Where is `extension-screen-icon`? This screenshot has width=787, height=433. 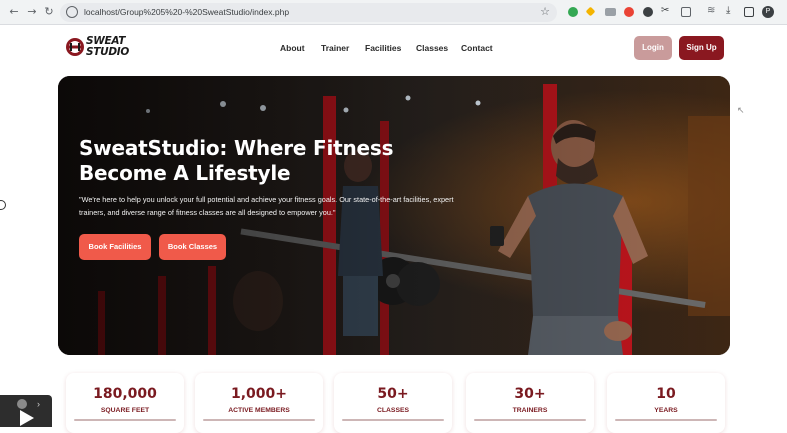
extension-screen-icon is located at coordinates (610, 12).